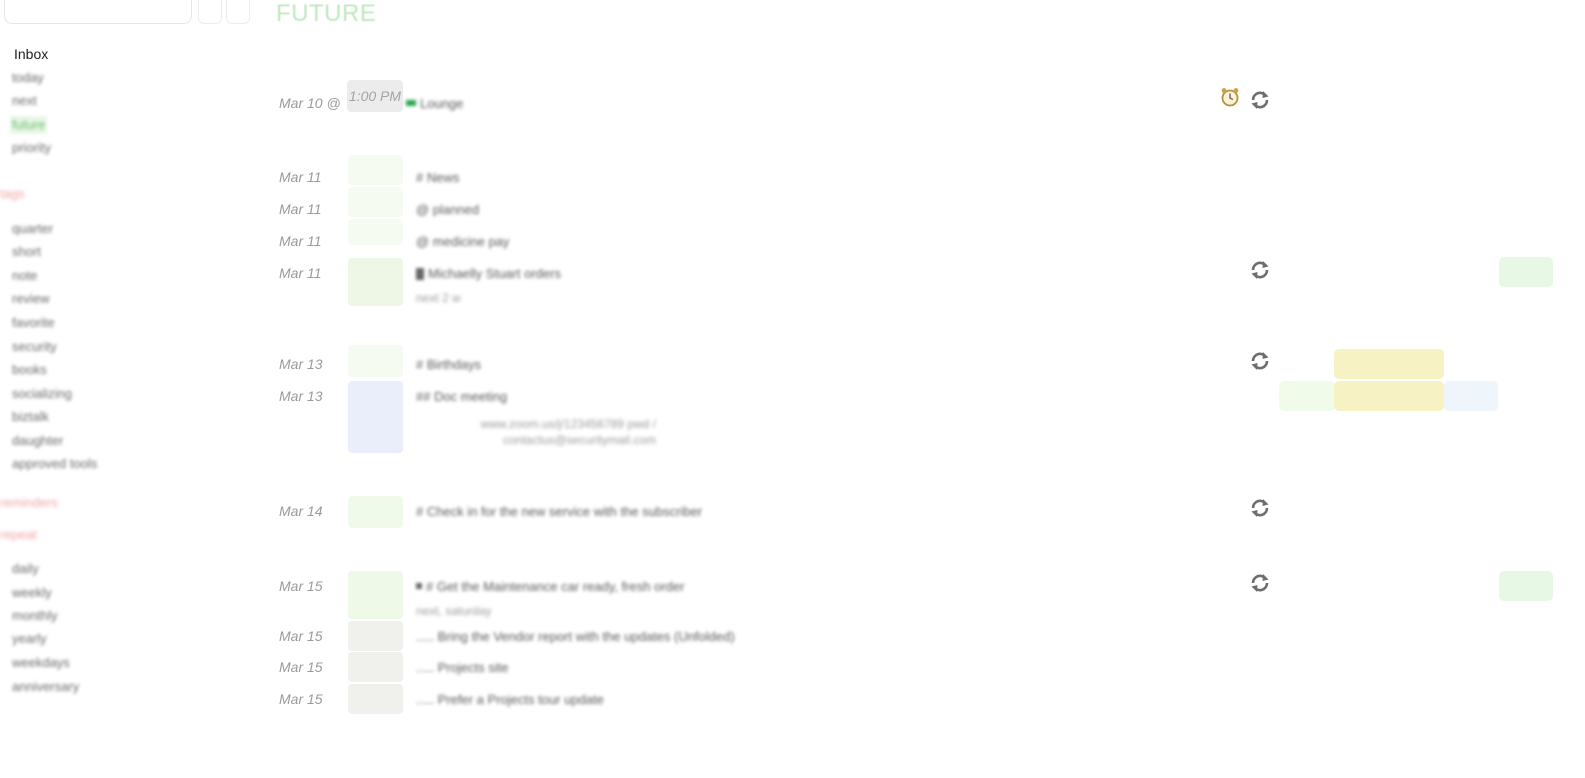 The height and width of the screenshot is (778, 1585). What do you see at coordinates (32, 593) in the screenshot?
I see `sidebar-repeat: weekly` at bounding box center [32, 593].